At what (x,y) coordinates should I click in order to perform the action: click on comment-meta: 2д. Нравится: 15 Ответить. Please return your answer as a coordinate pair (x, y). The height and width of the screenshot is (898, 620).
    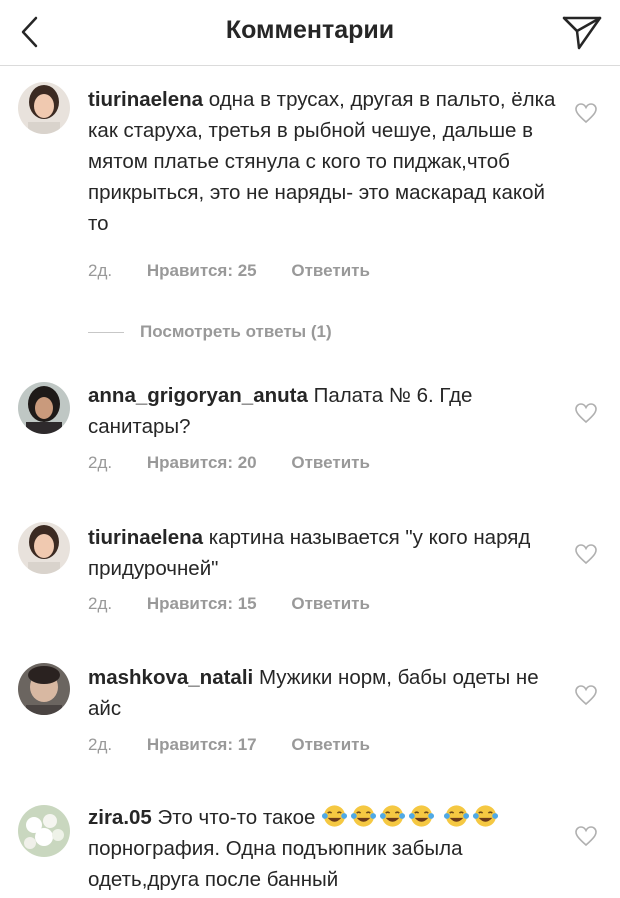
    Looking at the image, I should click on (244, 604).